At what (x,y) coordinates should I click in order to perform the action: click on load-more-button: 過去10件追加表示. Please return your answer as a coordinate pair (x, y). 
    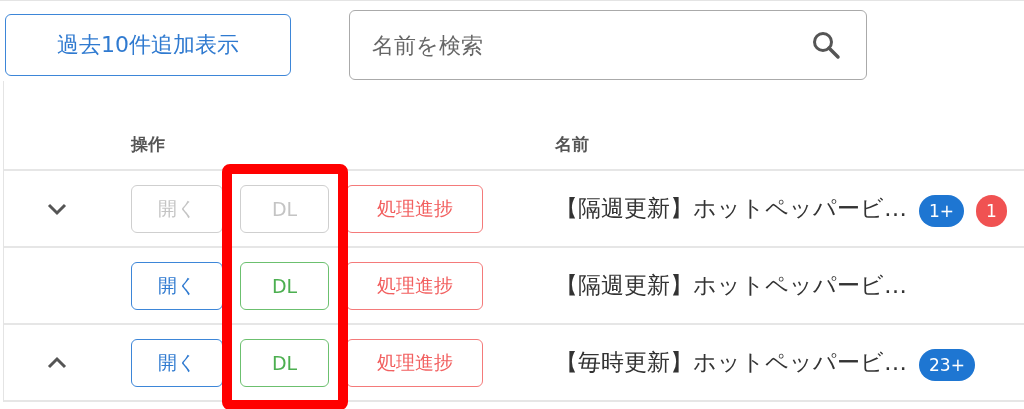
    Looking at the image, I should click on (148, 45).